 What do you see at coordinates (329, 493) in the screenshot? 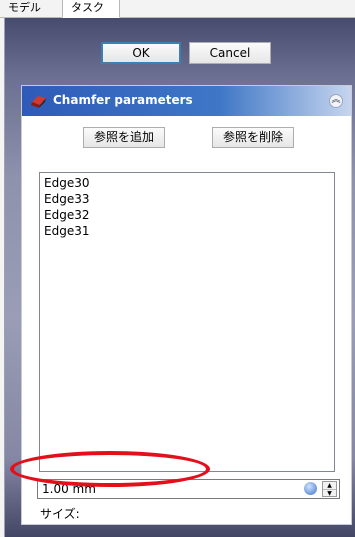
I see `spin-down-icon: ▼` at bounding box center [329, 493].